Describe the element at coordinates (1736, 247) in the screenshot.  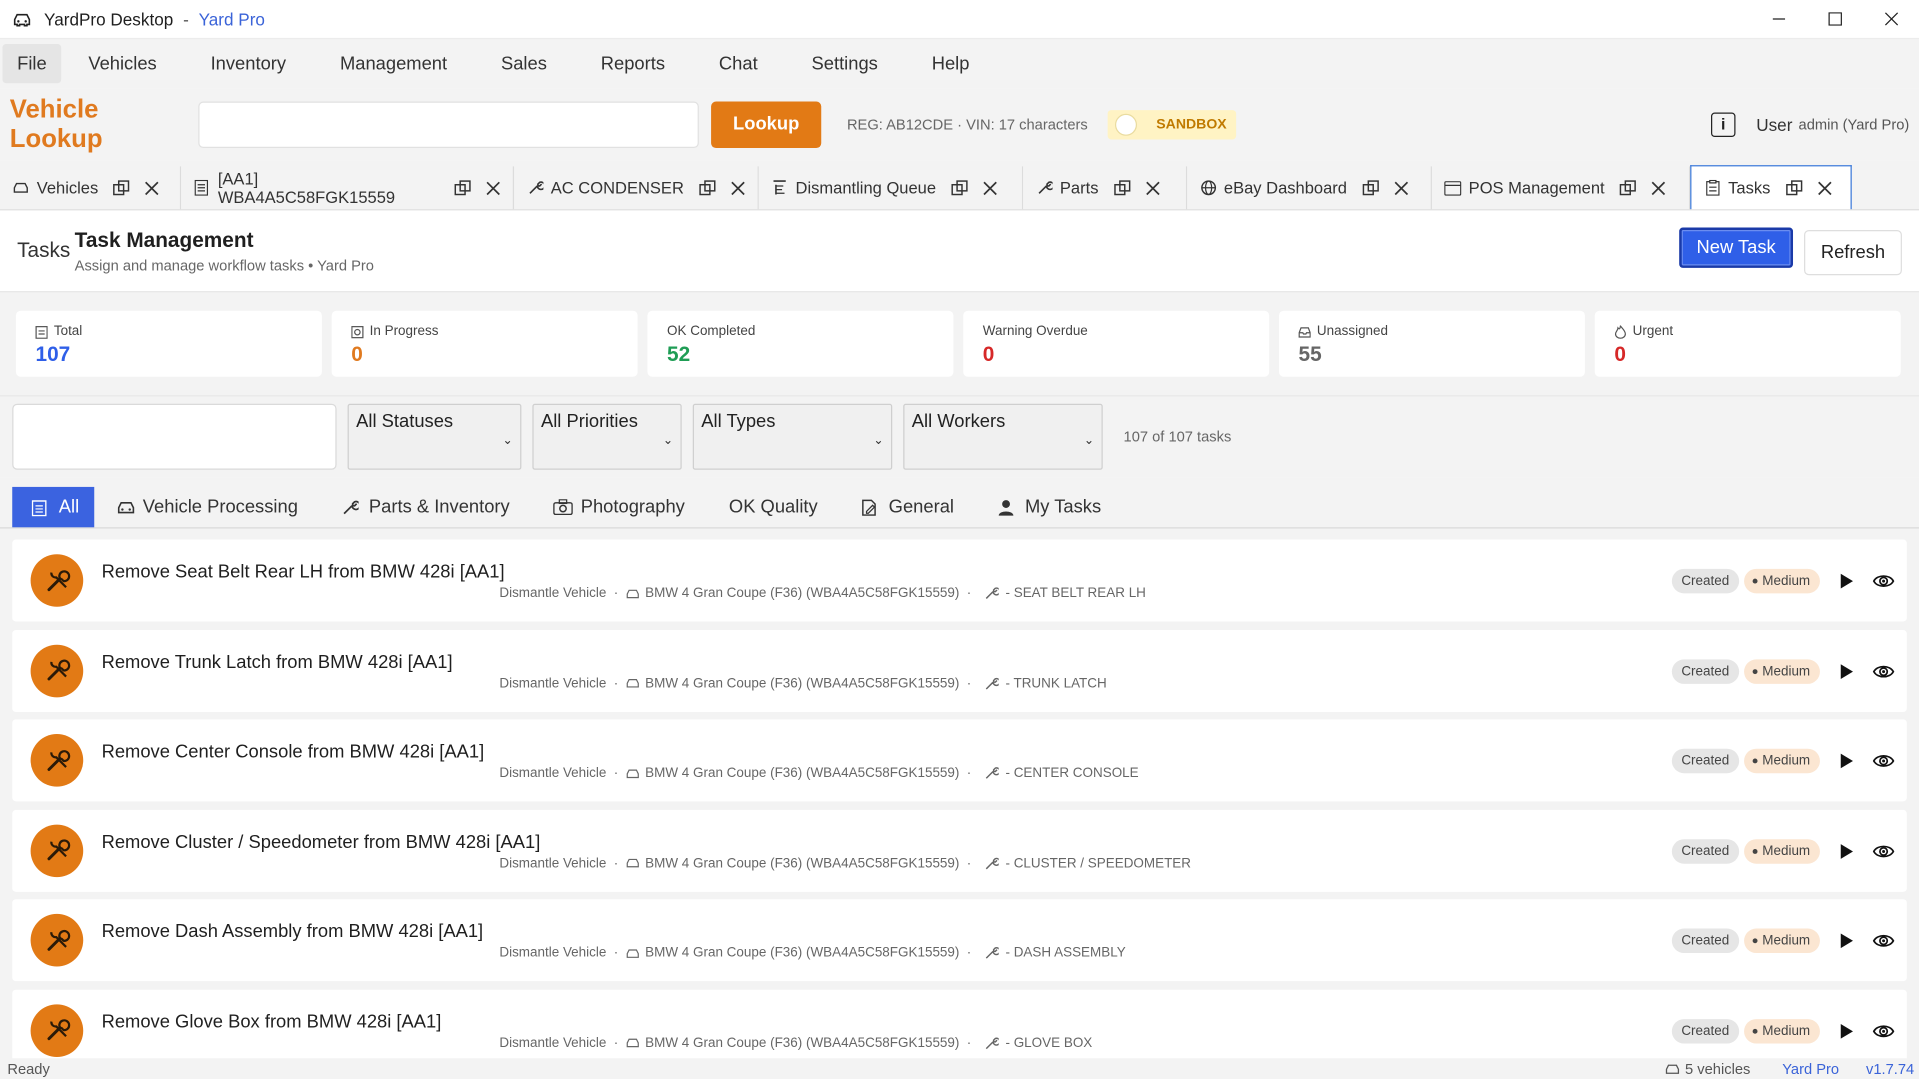
I see `new-task-button: New Task` at that location.